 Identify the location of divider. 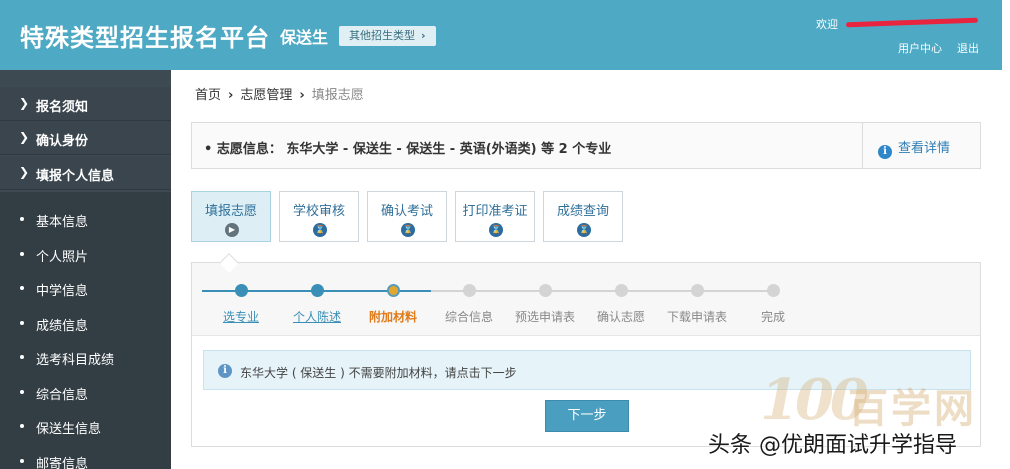
(862, 145).